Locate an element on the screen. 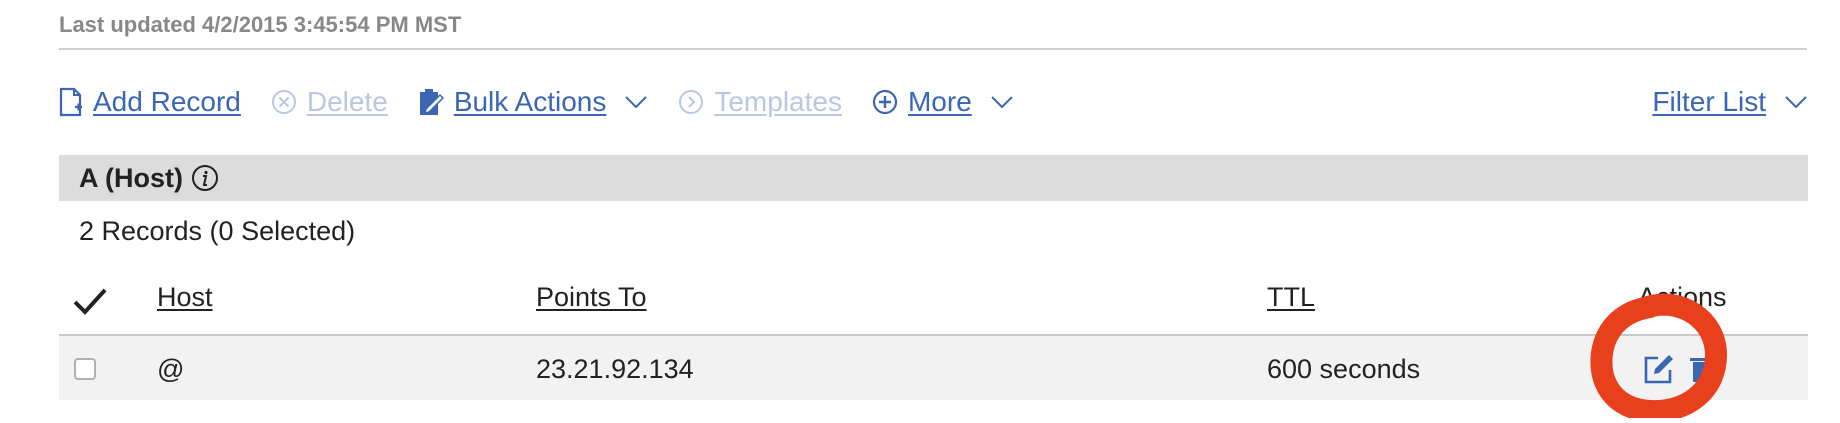 This screenshot has width=1840, height=423. delete-icon is located at coordinates (284, 102).